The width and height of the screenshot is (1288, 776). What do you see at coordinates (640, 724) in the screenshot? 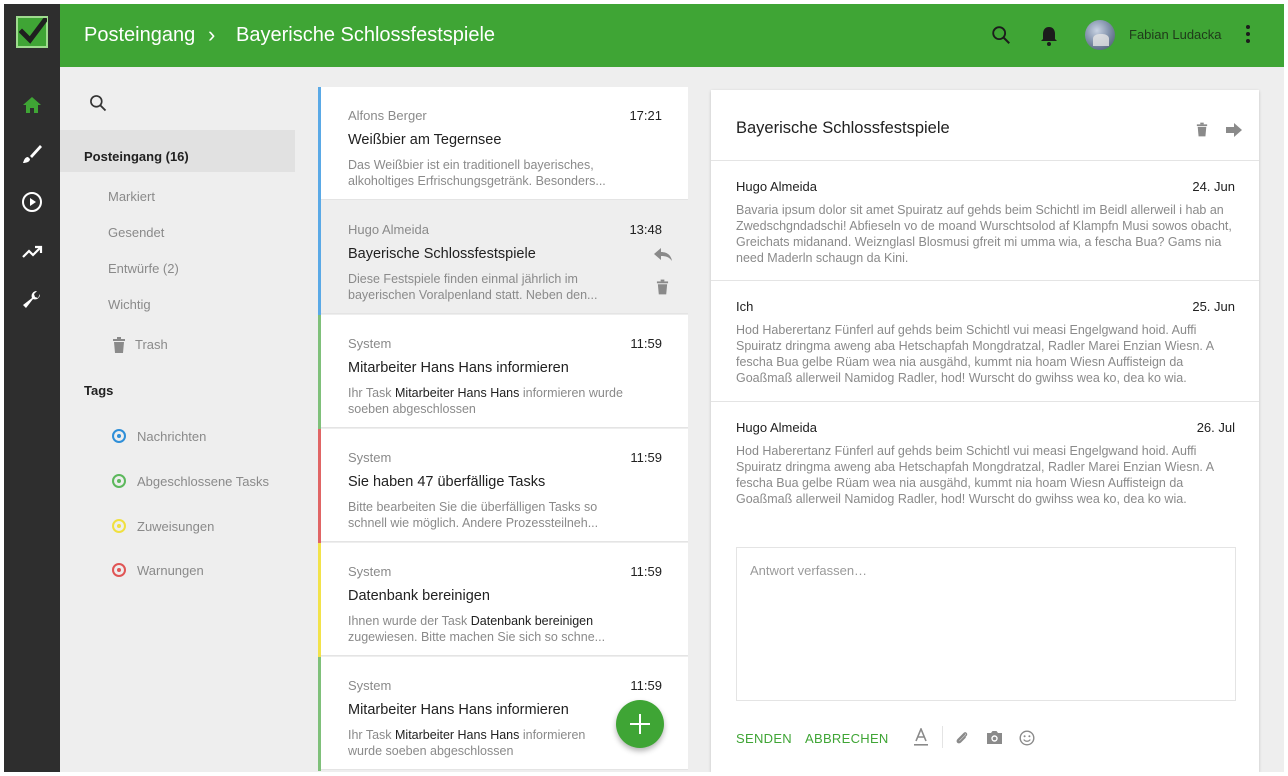
I see `compose-fab-button` at bounding box center [640, 724].